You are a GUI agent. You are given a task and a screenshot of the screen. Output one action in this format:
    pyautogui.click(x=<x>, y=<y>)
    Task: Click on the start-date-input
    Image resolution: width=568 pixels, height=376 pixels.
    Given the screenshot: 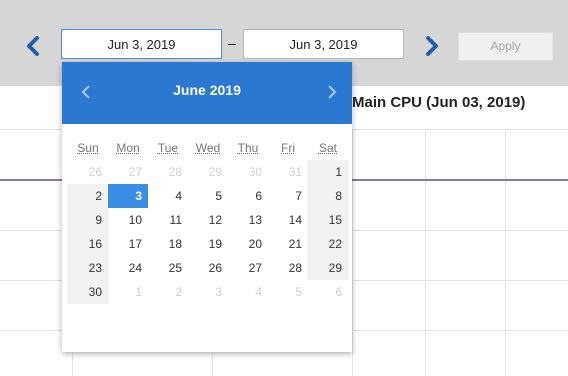 What is the action you would take?
    pyautogui.click(x=141, y=44)
    